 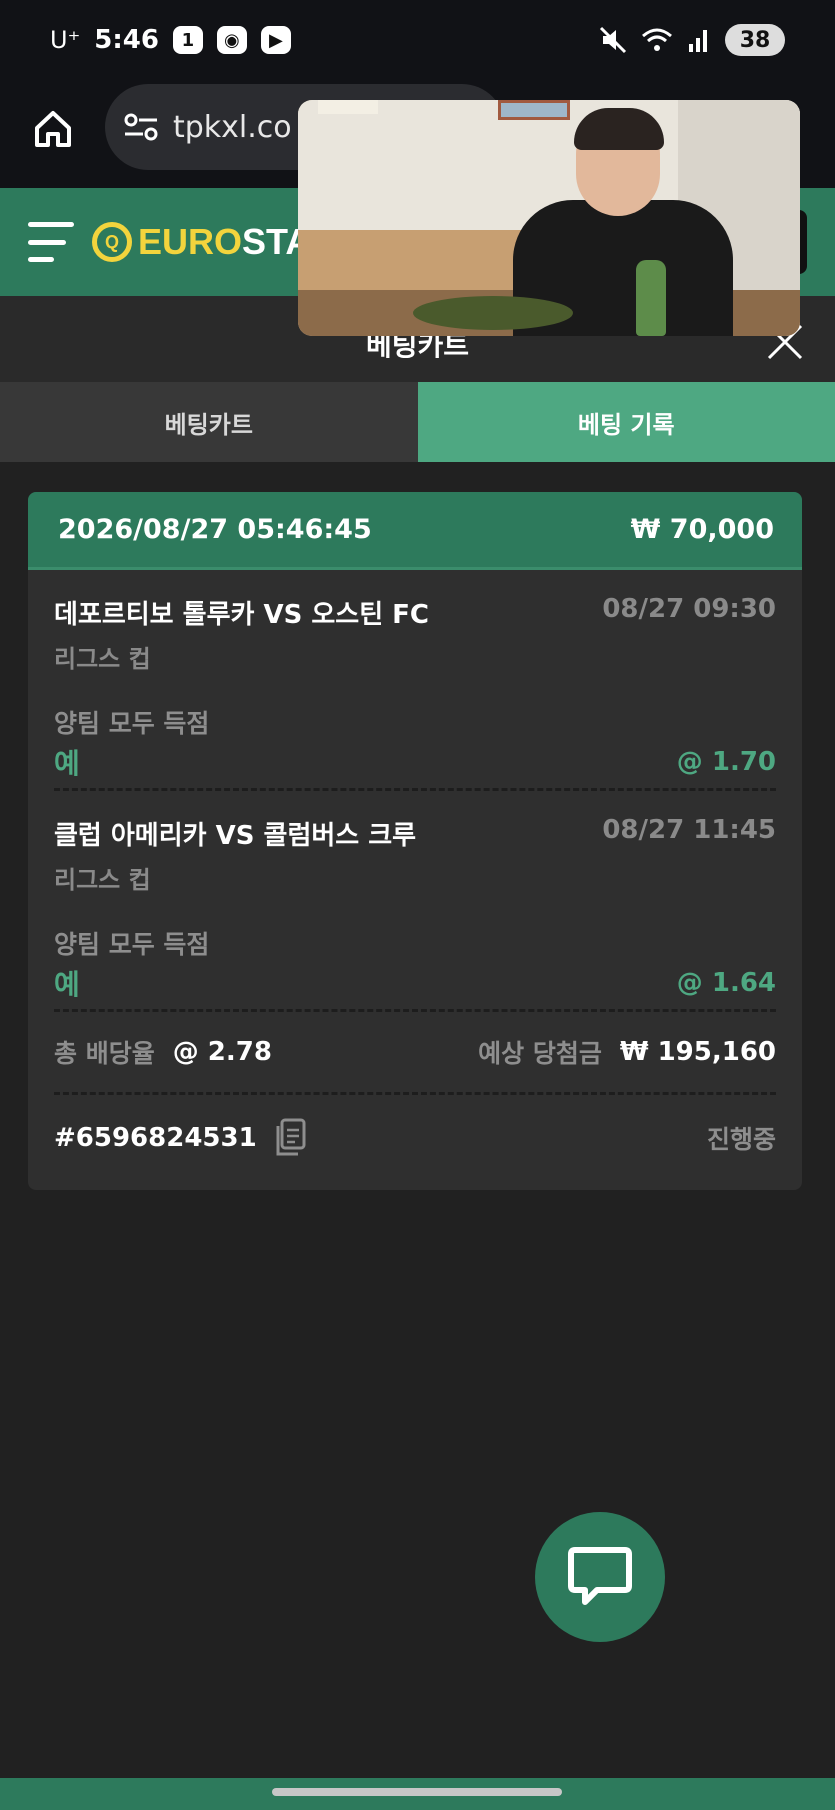 What do you see at coordinates (702, 529) in the screenshot?
I see `bet-stake: ₩ 70,000` at bounding box center [702, 529].